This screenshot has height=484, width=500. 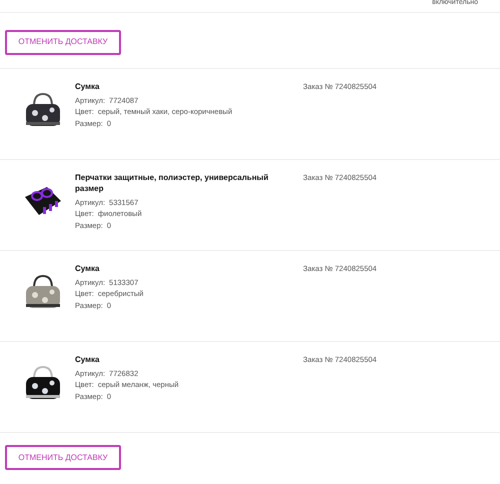 I want to click on product-name: Перчатки защитные, полиэстер, универсальный размер, so click(x=172, y=183).